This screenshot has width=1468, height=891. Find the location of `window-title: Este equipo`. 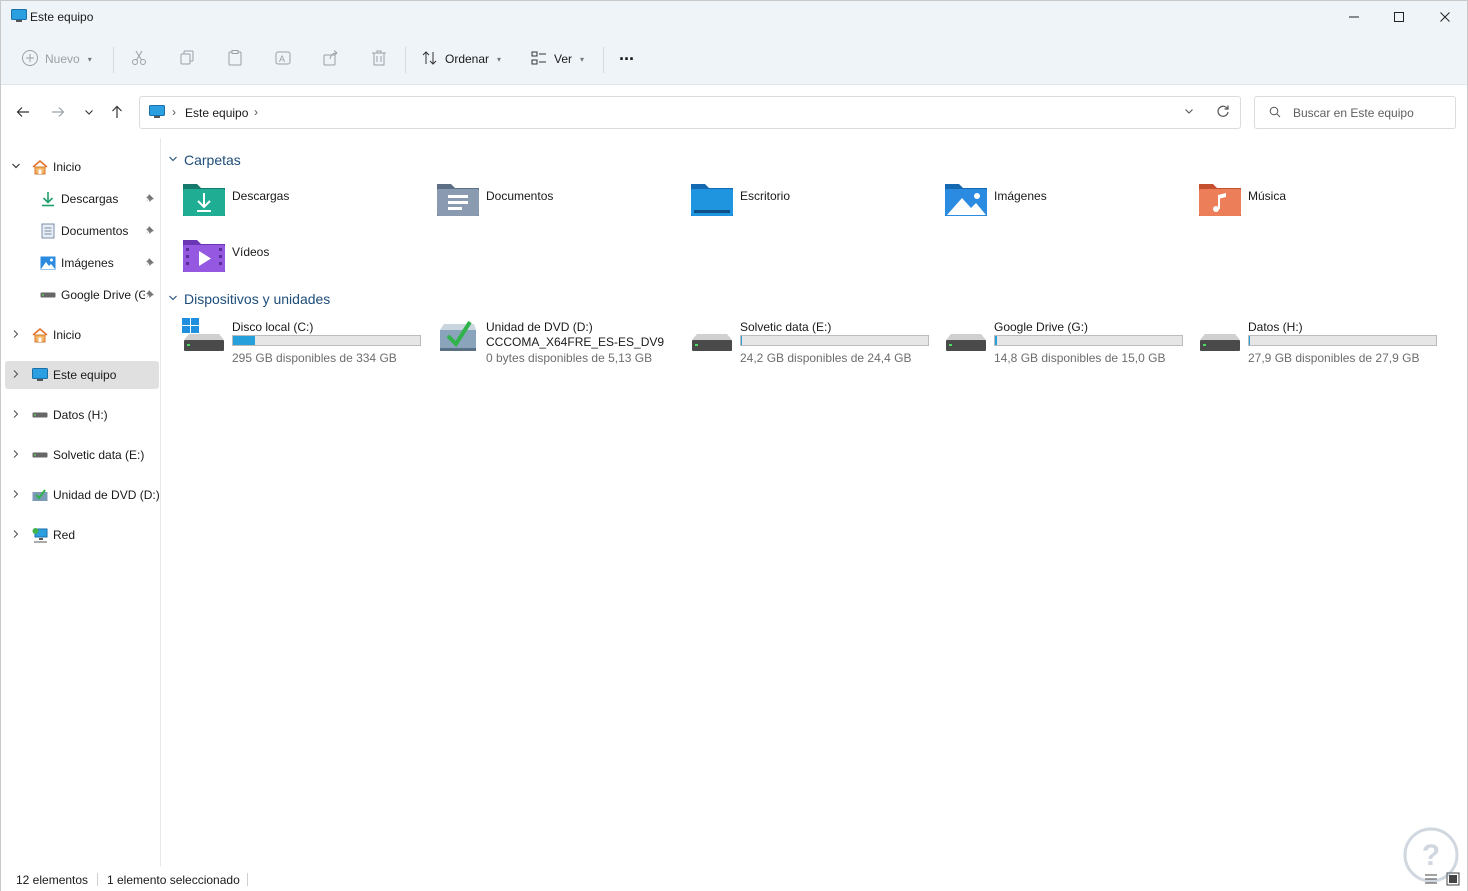

window-title: Este equipo is located at coordinates (62, 17).